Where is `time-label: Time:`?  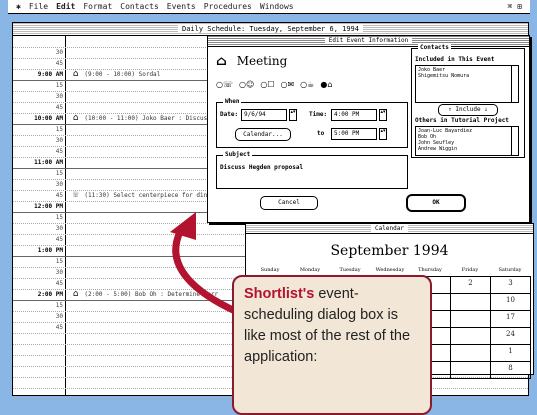
time-label: Time: is located at coordinates (318, 114).